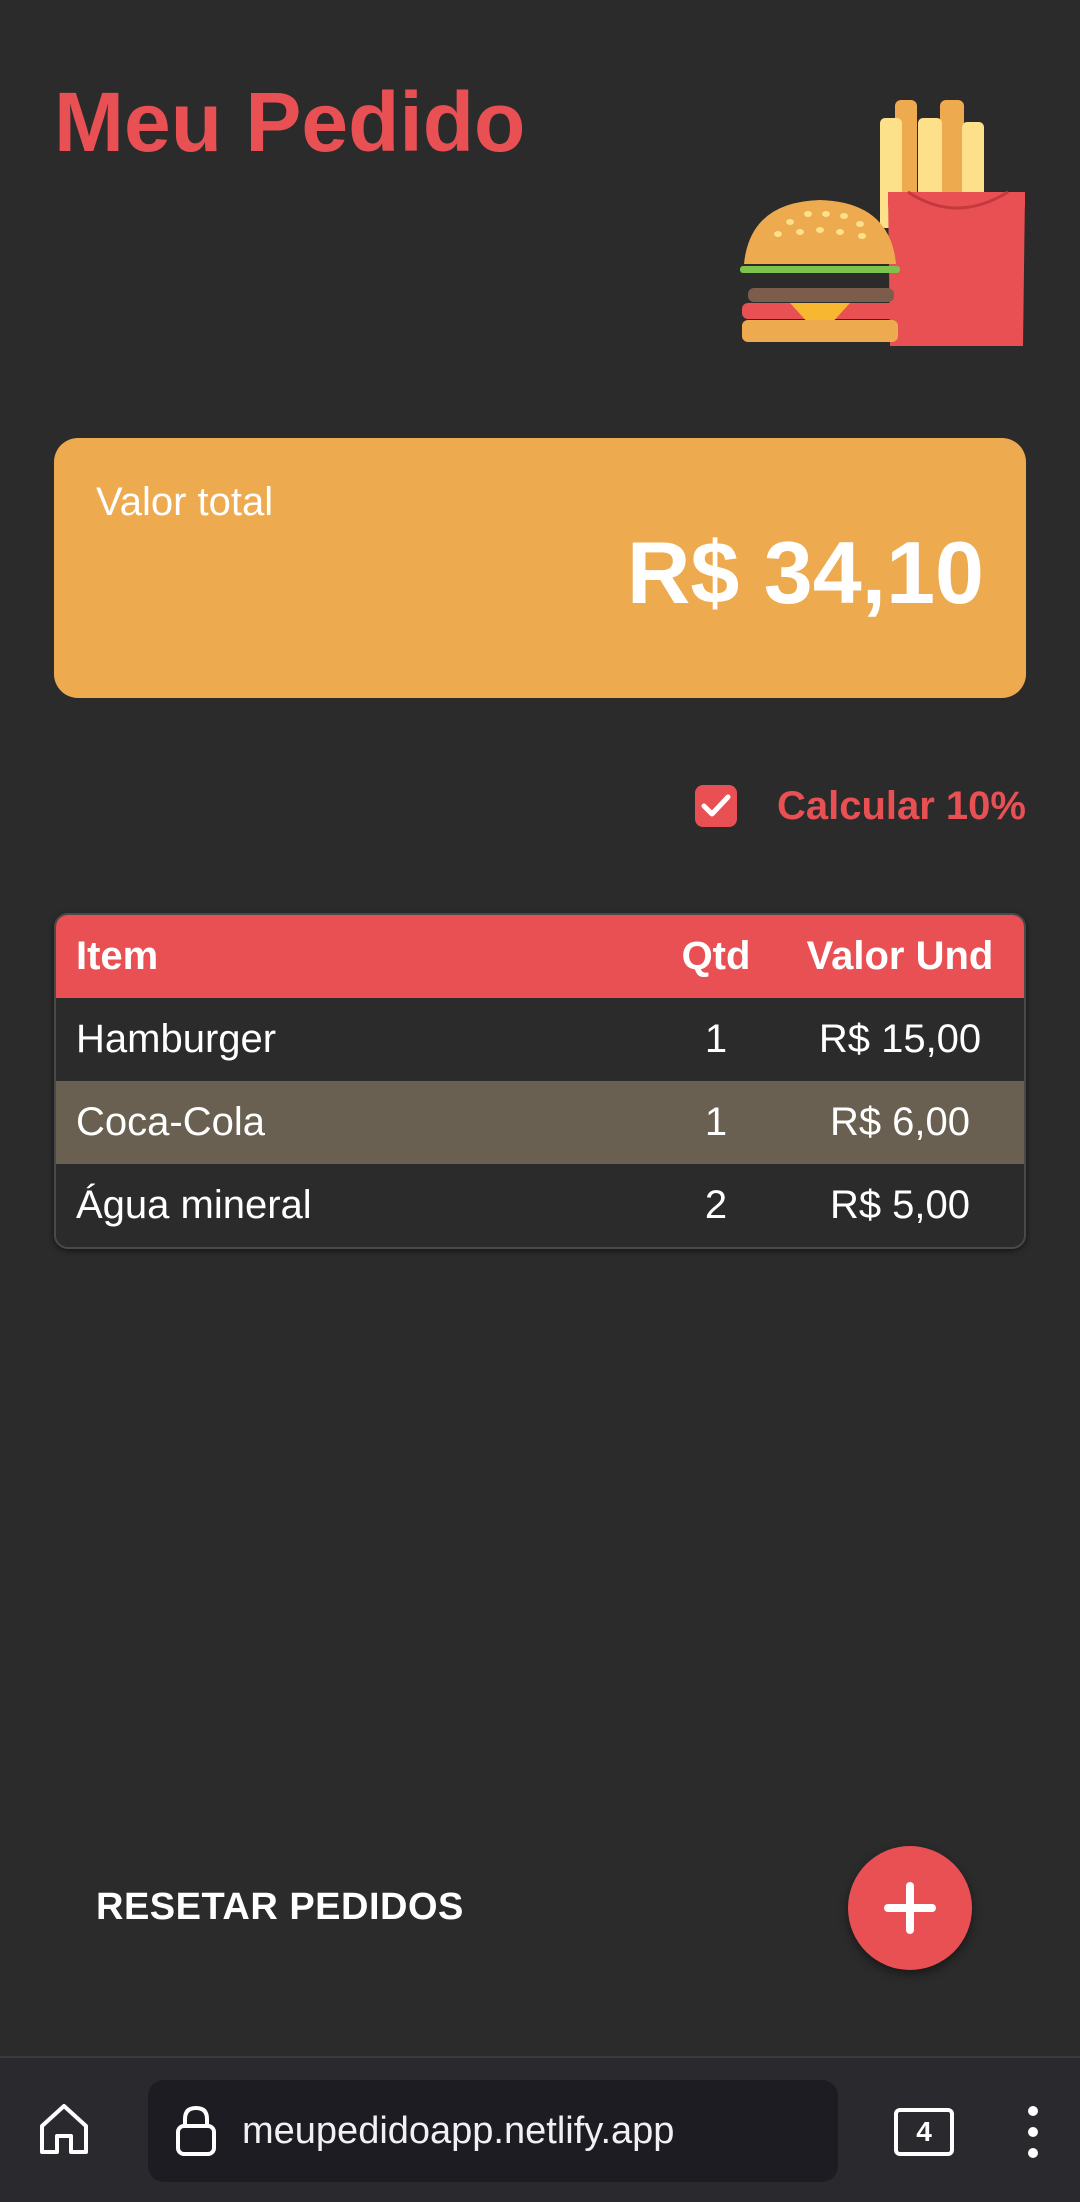 Image resolution: width=1080 pixels, height=2202 pixels. What do you see at coordinates (185, 502) in the screenshot?
I see `total-label: Valor total` at bounding box center [185, 502].